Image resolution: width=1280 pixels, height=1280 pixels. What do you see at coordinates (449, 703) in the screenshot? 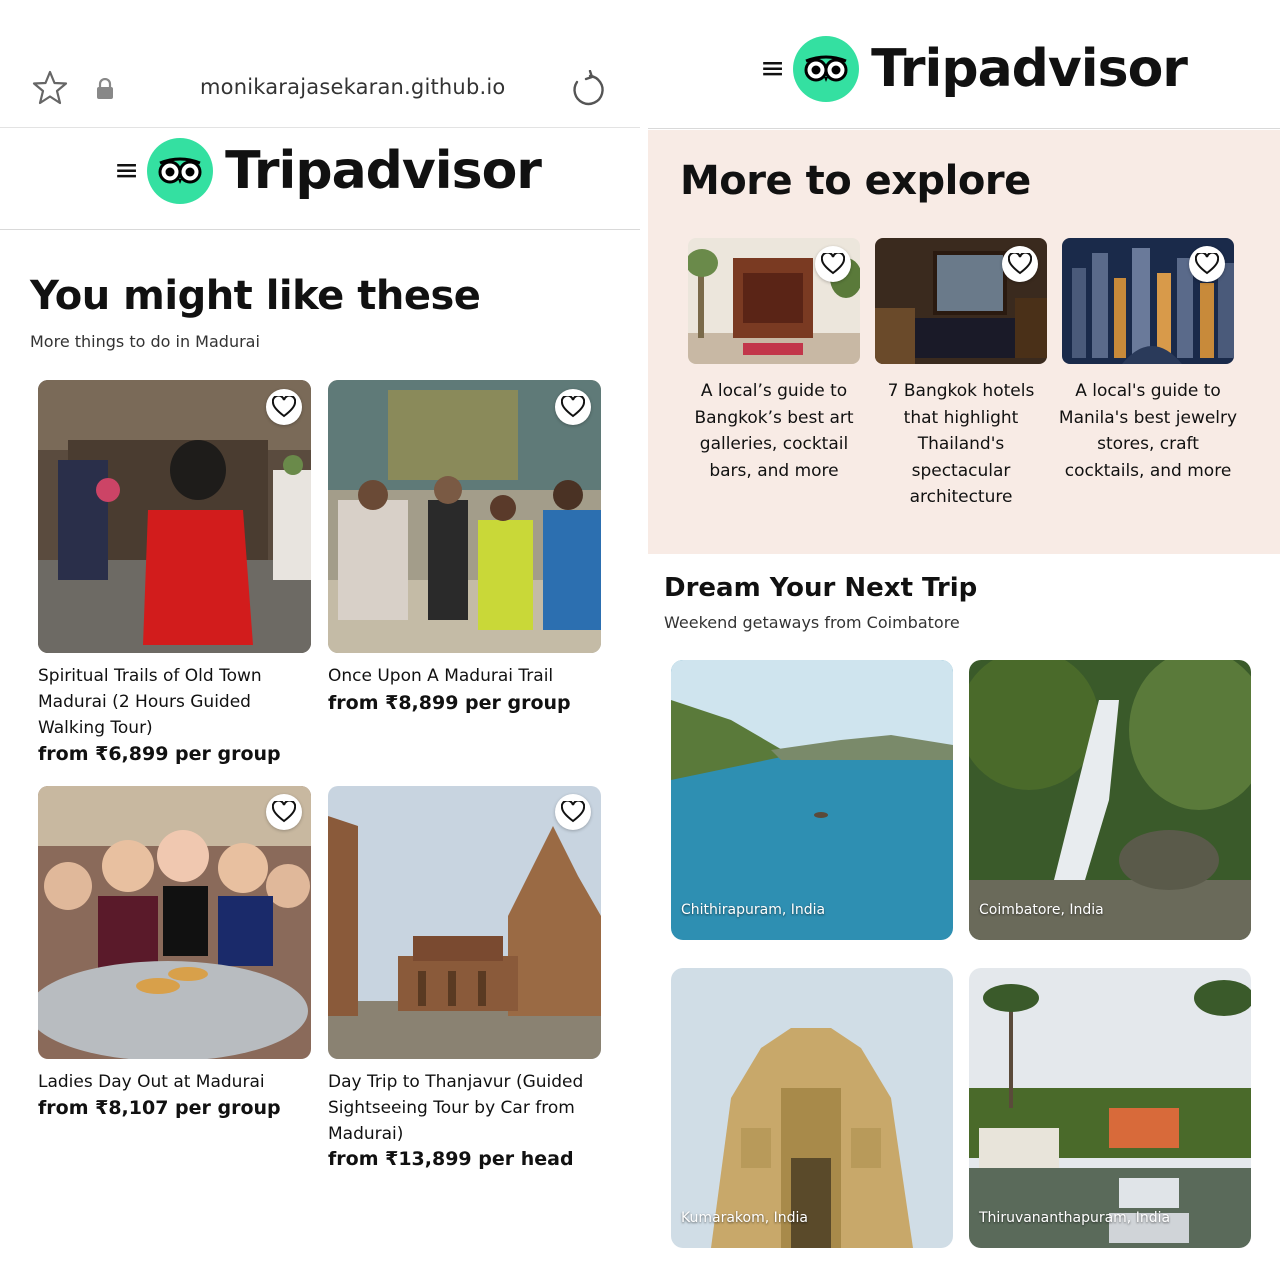
I see `tour-card-price: from ₹8,899 per group` at bounding box center [449, 703].